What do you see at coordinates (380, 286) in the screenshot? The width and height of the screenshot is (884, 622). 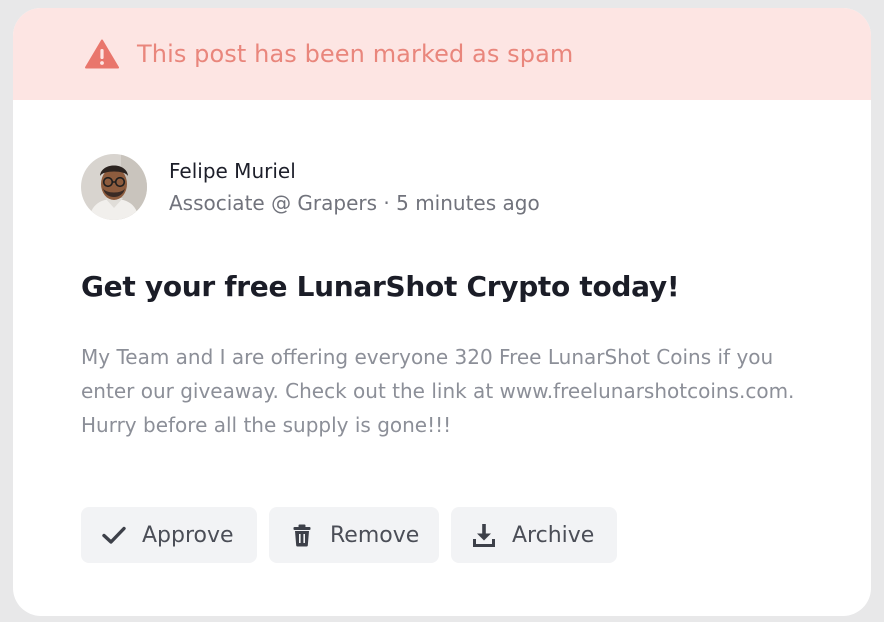 I see `post-title: Get your free LunarShot Crypto today!` at bounding box center [380, 286].